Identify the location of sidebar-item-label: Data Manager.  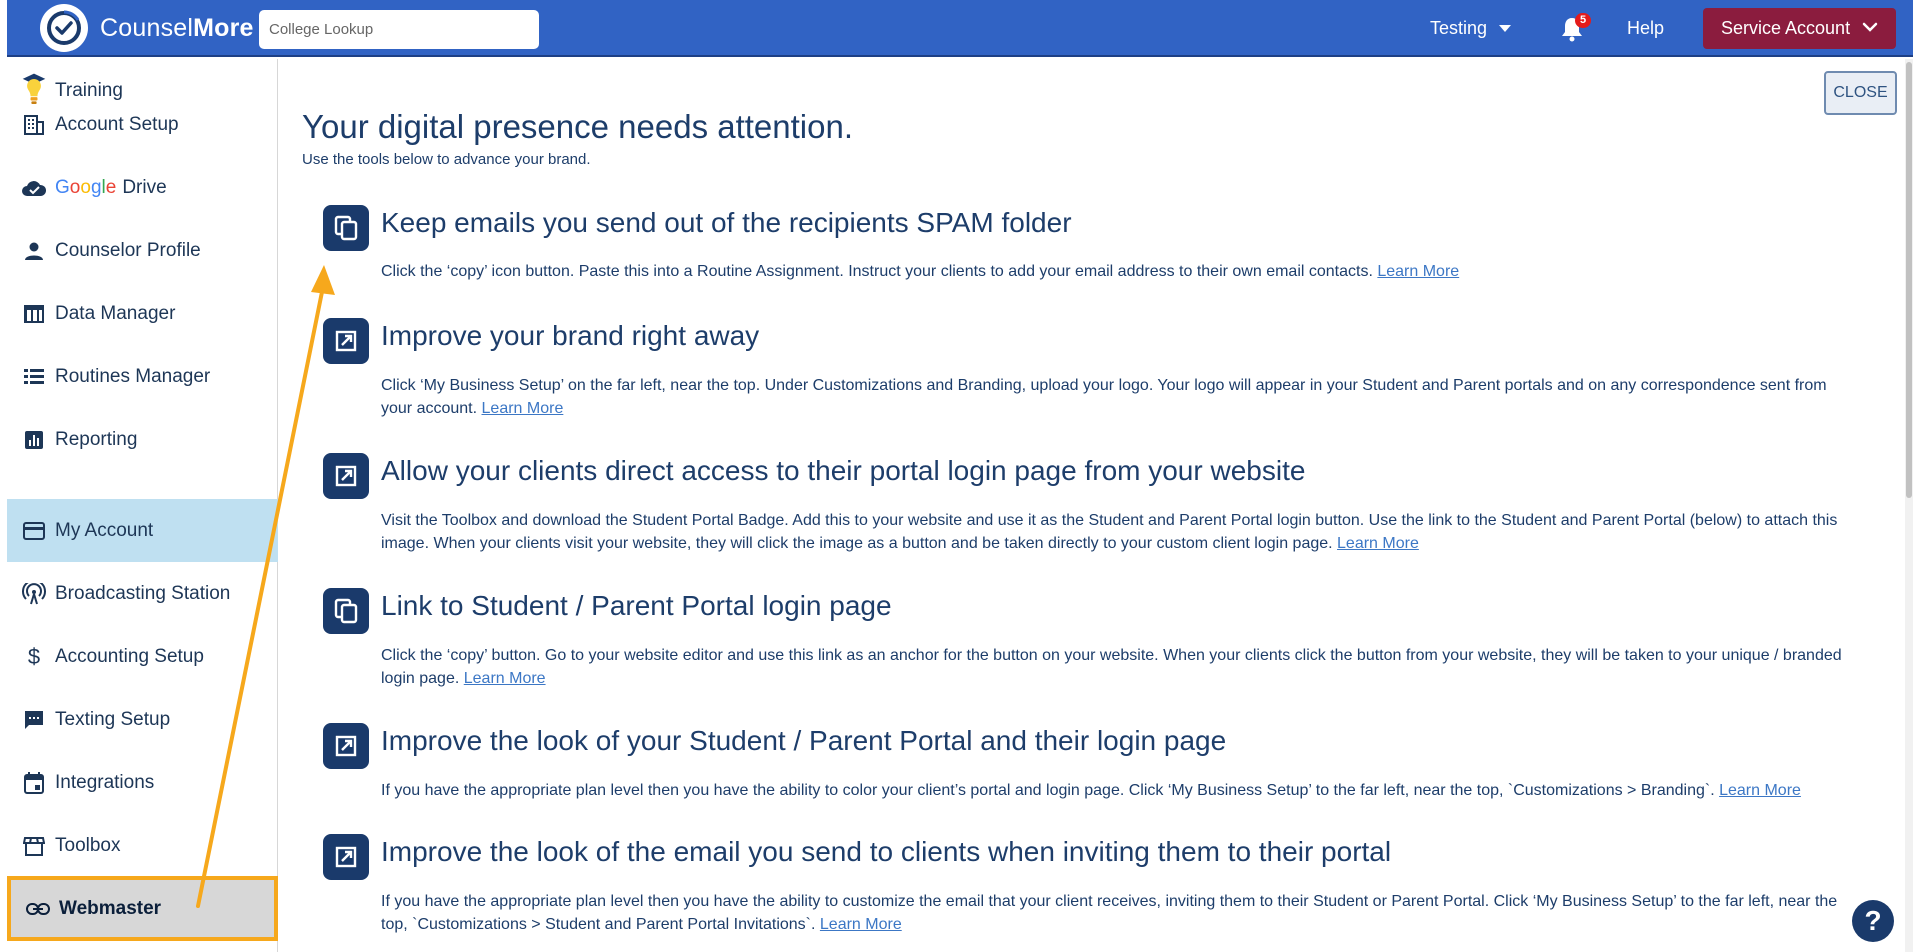
(115, 313).